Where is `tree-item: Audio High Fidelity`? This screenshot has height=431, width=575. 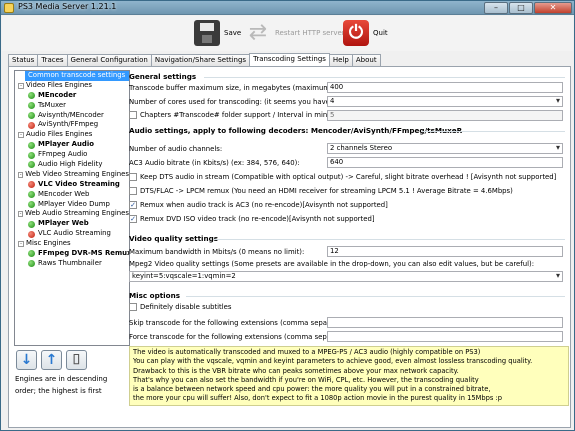 tree-item: Audio High Fidelity is located at coordinates (72, 165).